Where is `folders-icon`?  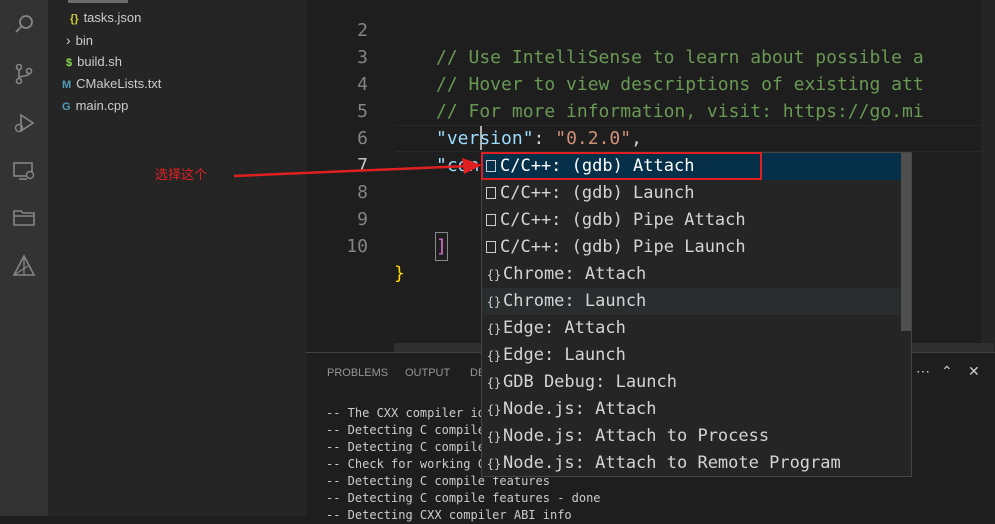
folders-icon is located at coordinates (24, 217).